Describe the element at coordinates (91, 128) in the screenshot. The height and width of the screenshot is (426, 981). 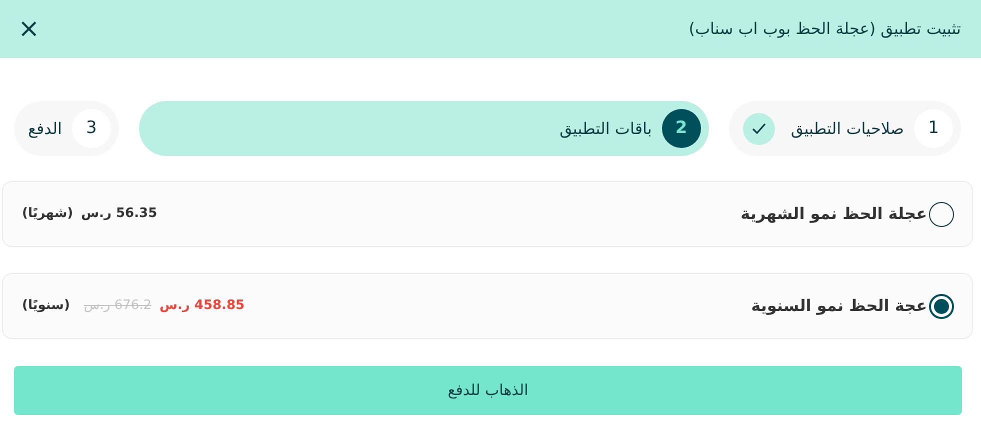
I see `step-number: 3` at that location.